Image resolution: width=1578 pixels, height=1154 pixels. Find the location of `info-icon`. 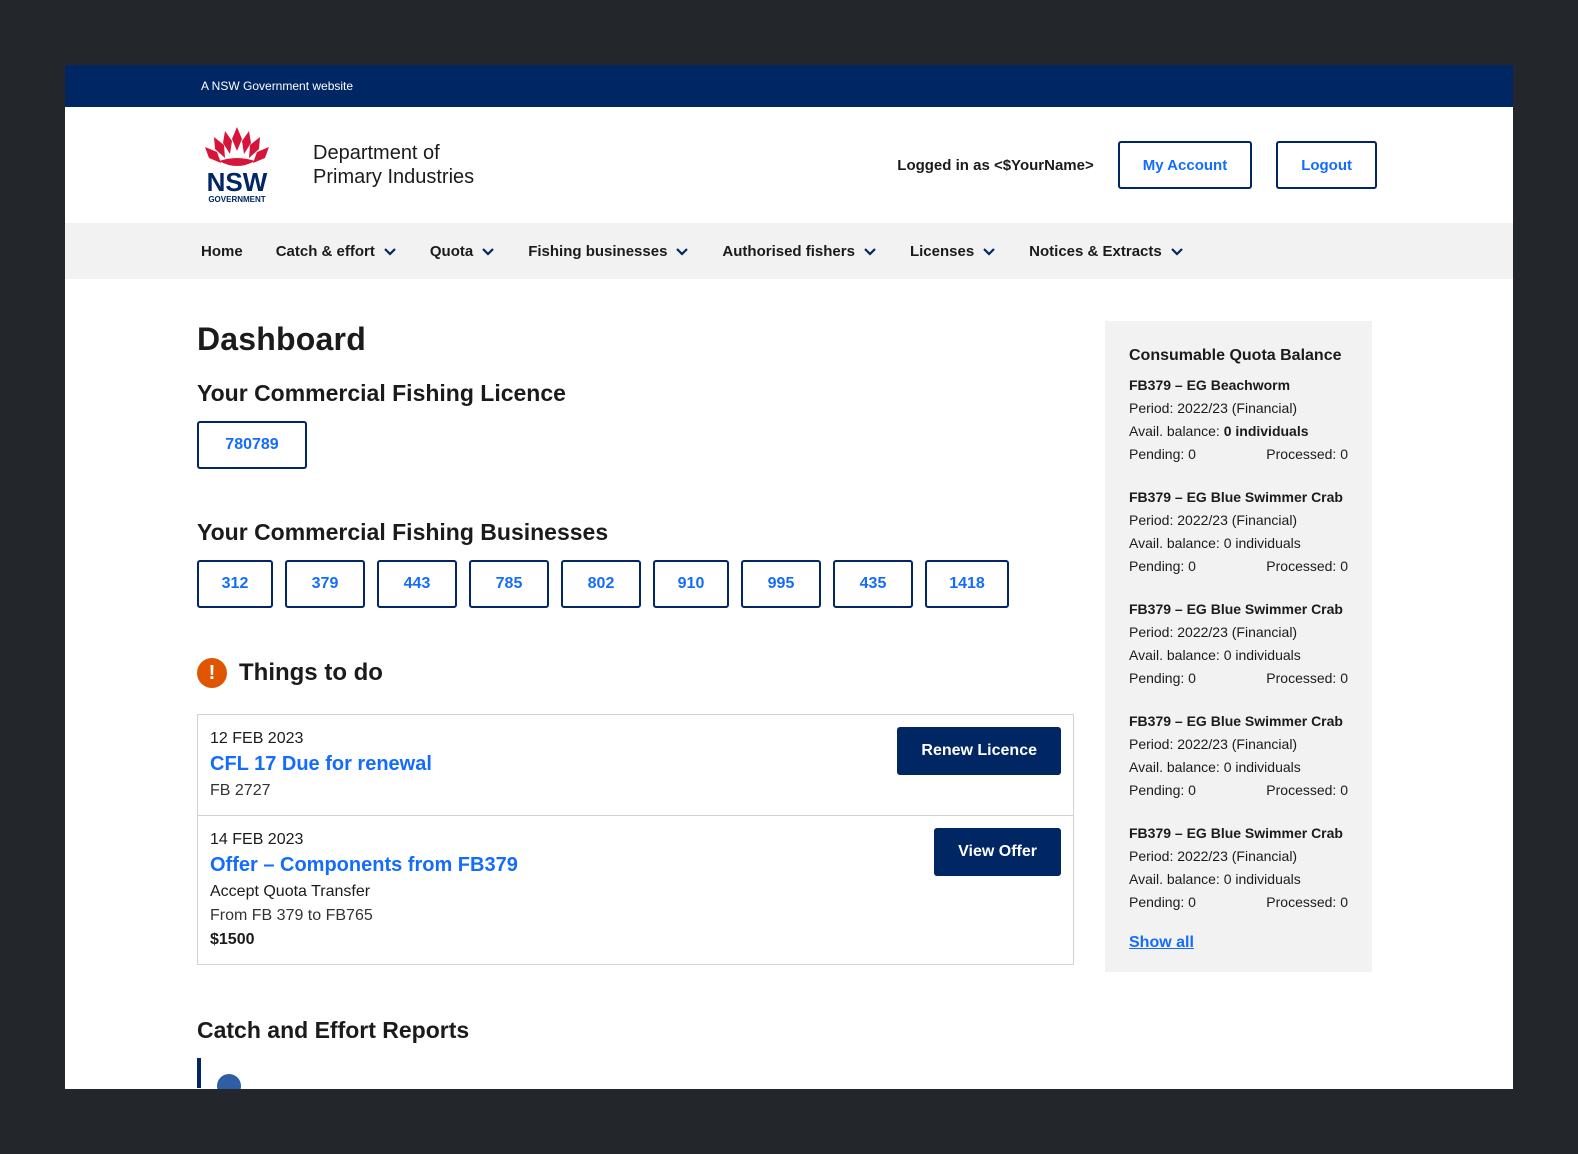

info-icon is located at coordinates (229, 1081).